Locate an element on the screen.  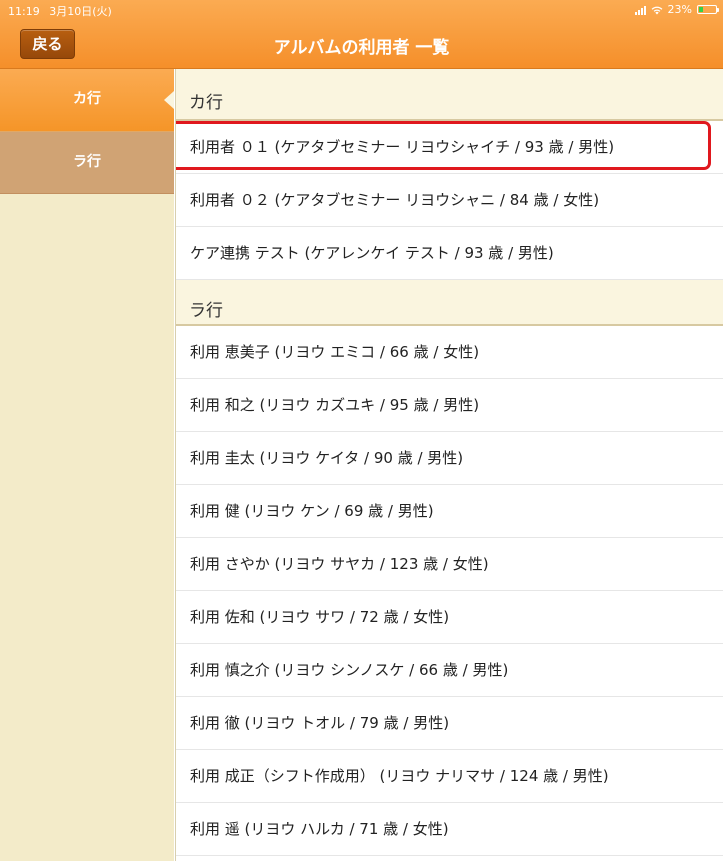
battery-level-fill is located at coordinates (701, 9).